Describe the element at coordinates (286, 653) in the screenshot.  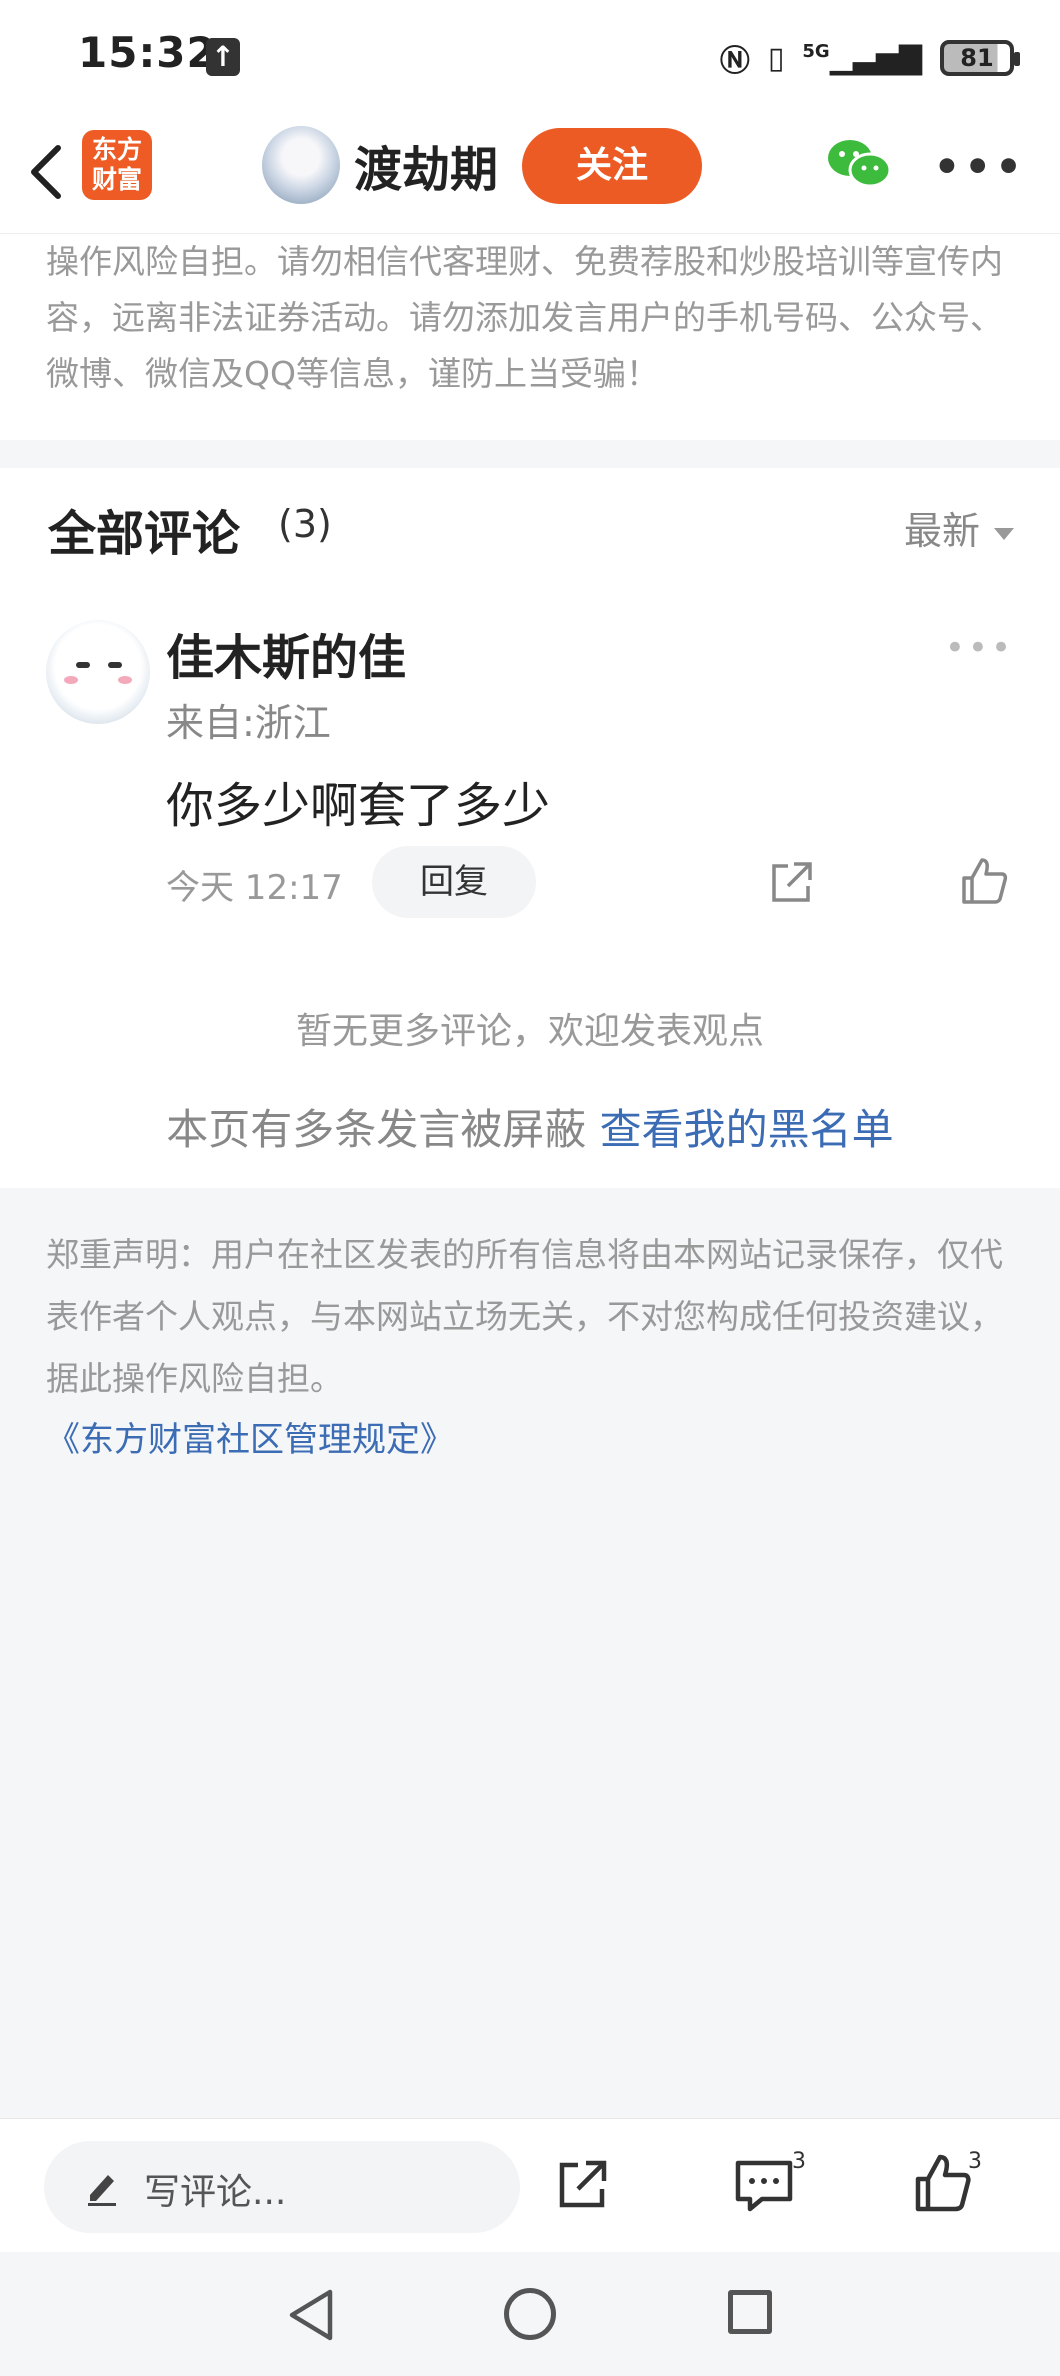
I see `commenter-name: 佳木斯的佳` at that location.